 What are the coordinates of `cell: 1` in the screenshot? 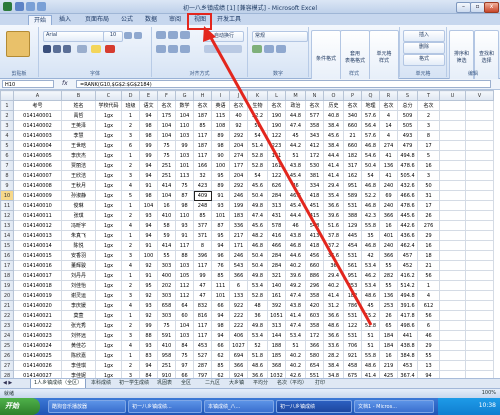 It's located at (130, 355).